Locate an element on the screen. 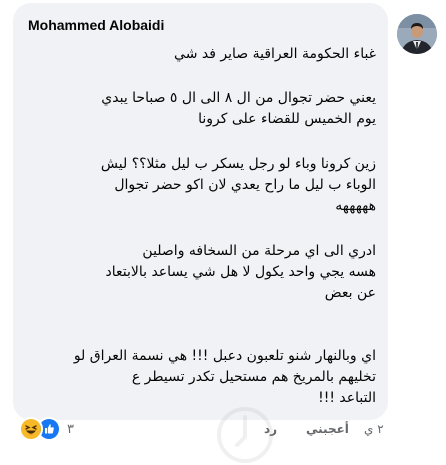  reply-button: رد is located at coordinates (270, 429).